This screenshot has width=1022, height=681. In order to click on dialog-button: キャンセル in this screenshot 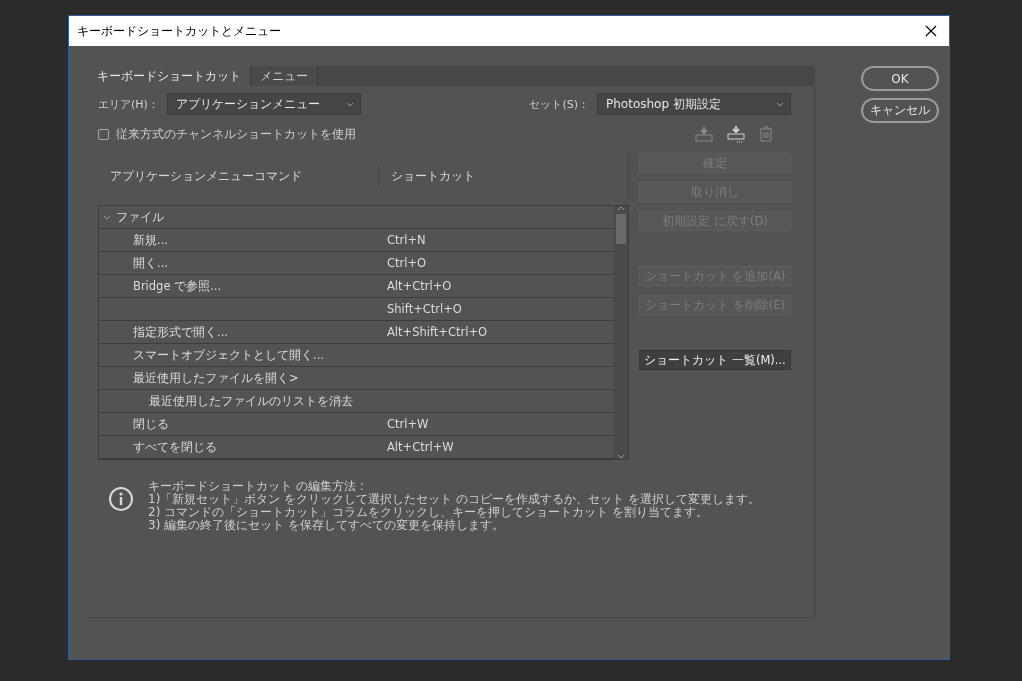, I will do `click(900, 110)`.